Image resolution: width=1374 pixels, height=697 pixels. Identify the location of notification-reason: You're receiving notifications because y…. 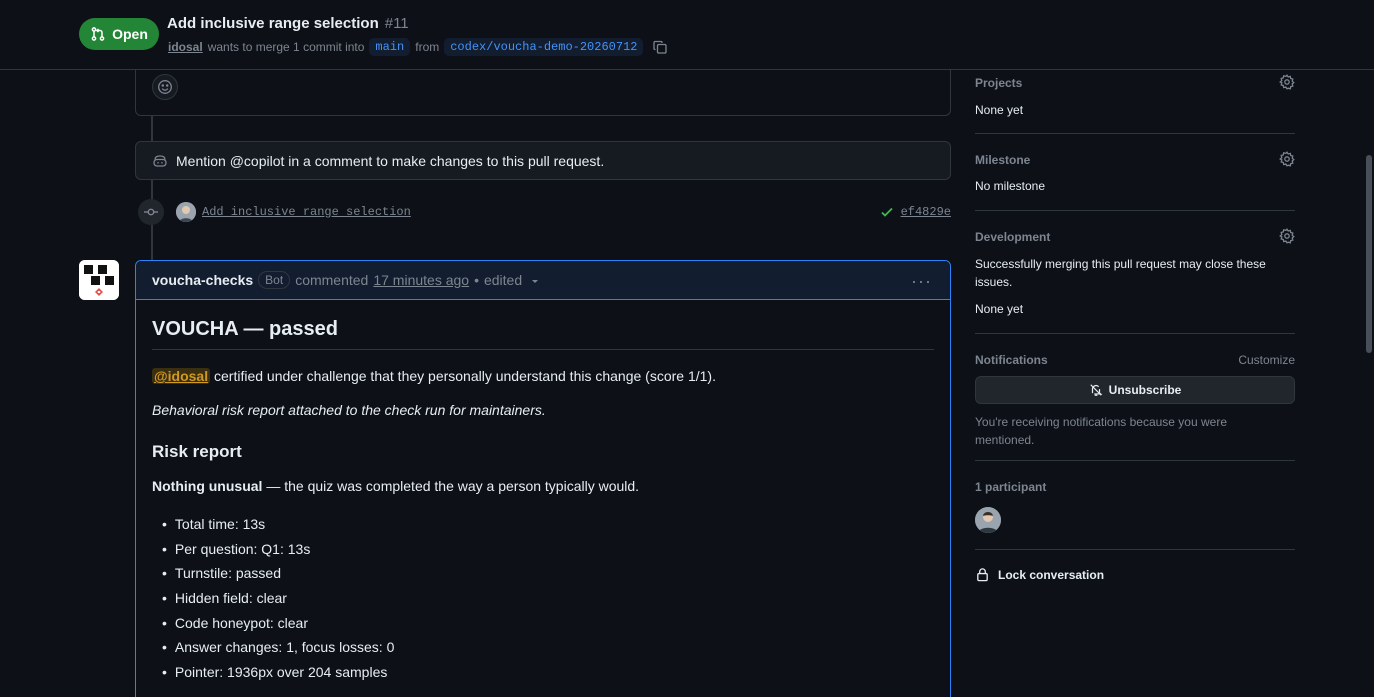
(1101, 431).